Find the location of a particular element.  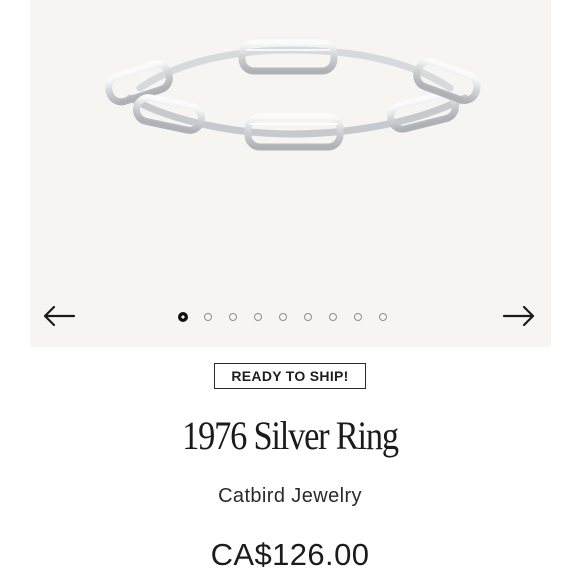

carousel-dot-active is located at coordinates (183, 317).